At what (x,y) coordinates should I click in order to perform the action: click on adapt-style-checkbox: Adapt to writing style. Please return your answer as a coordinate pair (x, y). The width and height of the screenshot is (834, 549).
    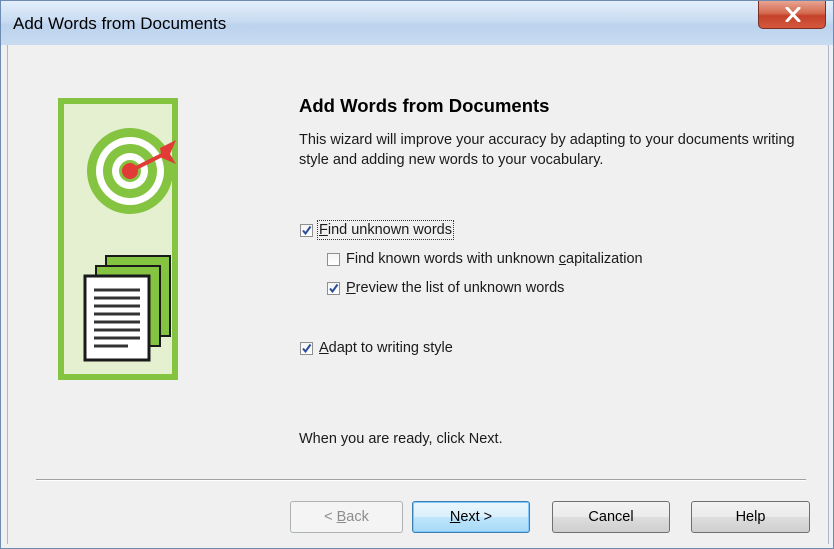
    Looking at the image, I should click on (376, 348).